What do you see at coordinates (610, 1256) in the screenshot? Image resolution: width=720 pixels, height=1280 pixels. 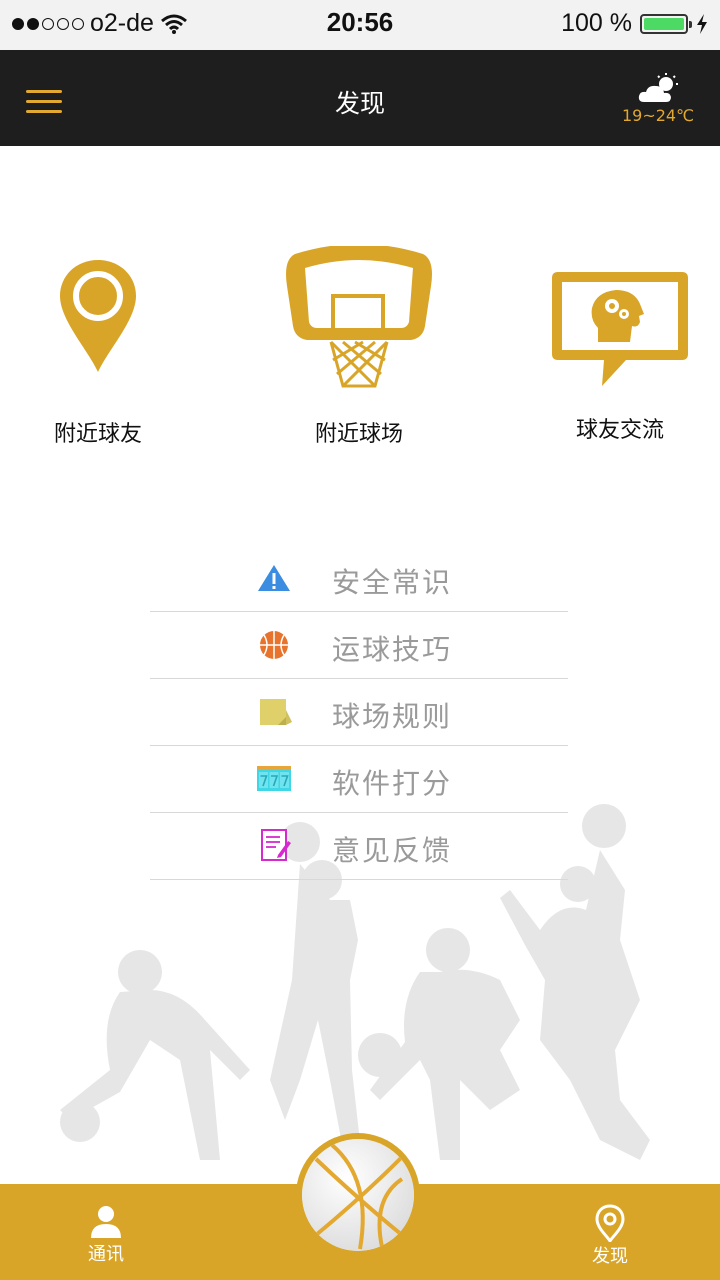 I see `tab-label: 发现` at bounding box center [610, 1256].